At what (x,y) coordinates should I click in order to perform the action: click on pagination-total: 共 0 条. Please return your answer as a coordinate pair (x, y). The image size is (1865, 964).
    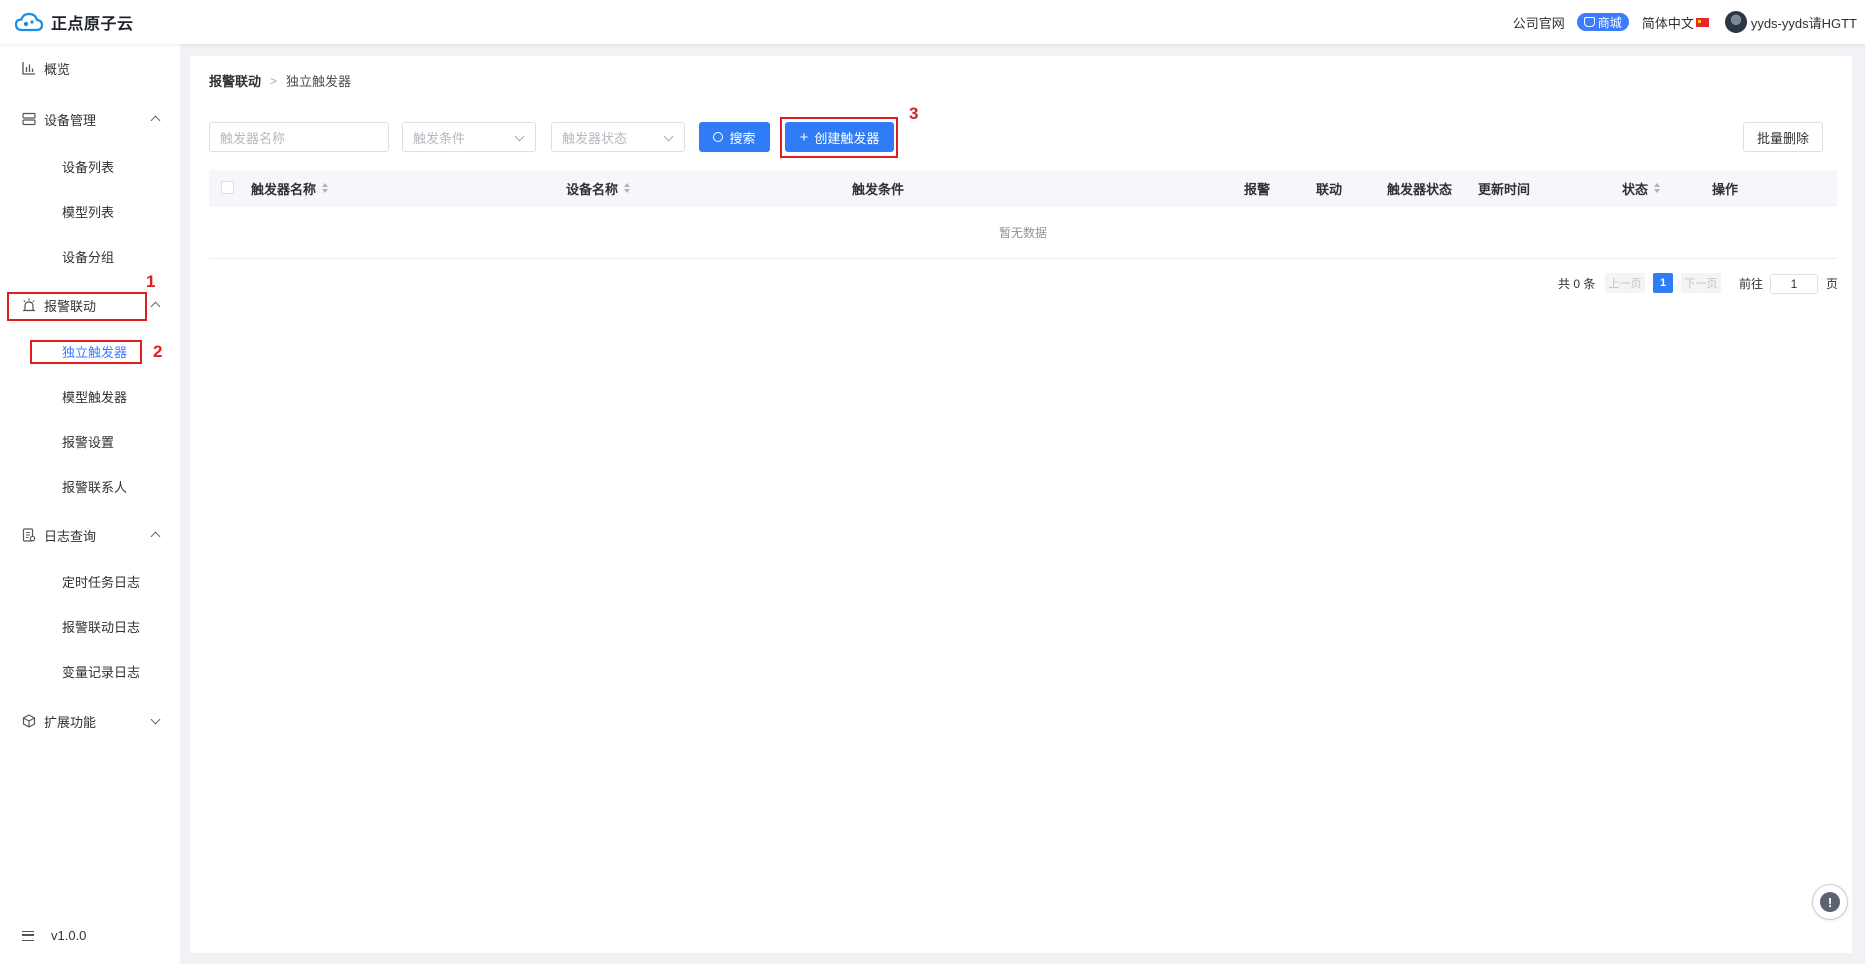
    Looking at the image, I should click on (1576, 283).